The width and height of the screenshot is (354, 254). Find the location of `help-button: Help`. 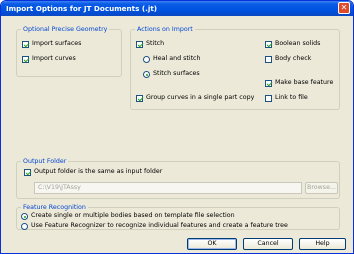

help-button: Help is located at coordinates (322, 244).